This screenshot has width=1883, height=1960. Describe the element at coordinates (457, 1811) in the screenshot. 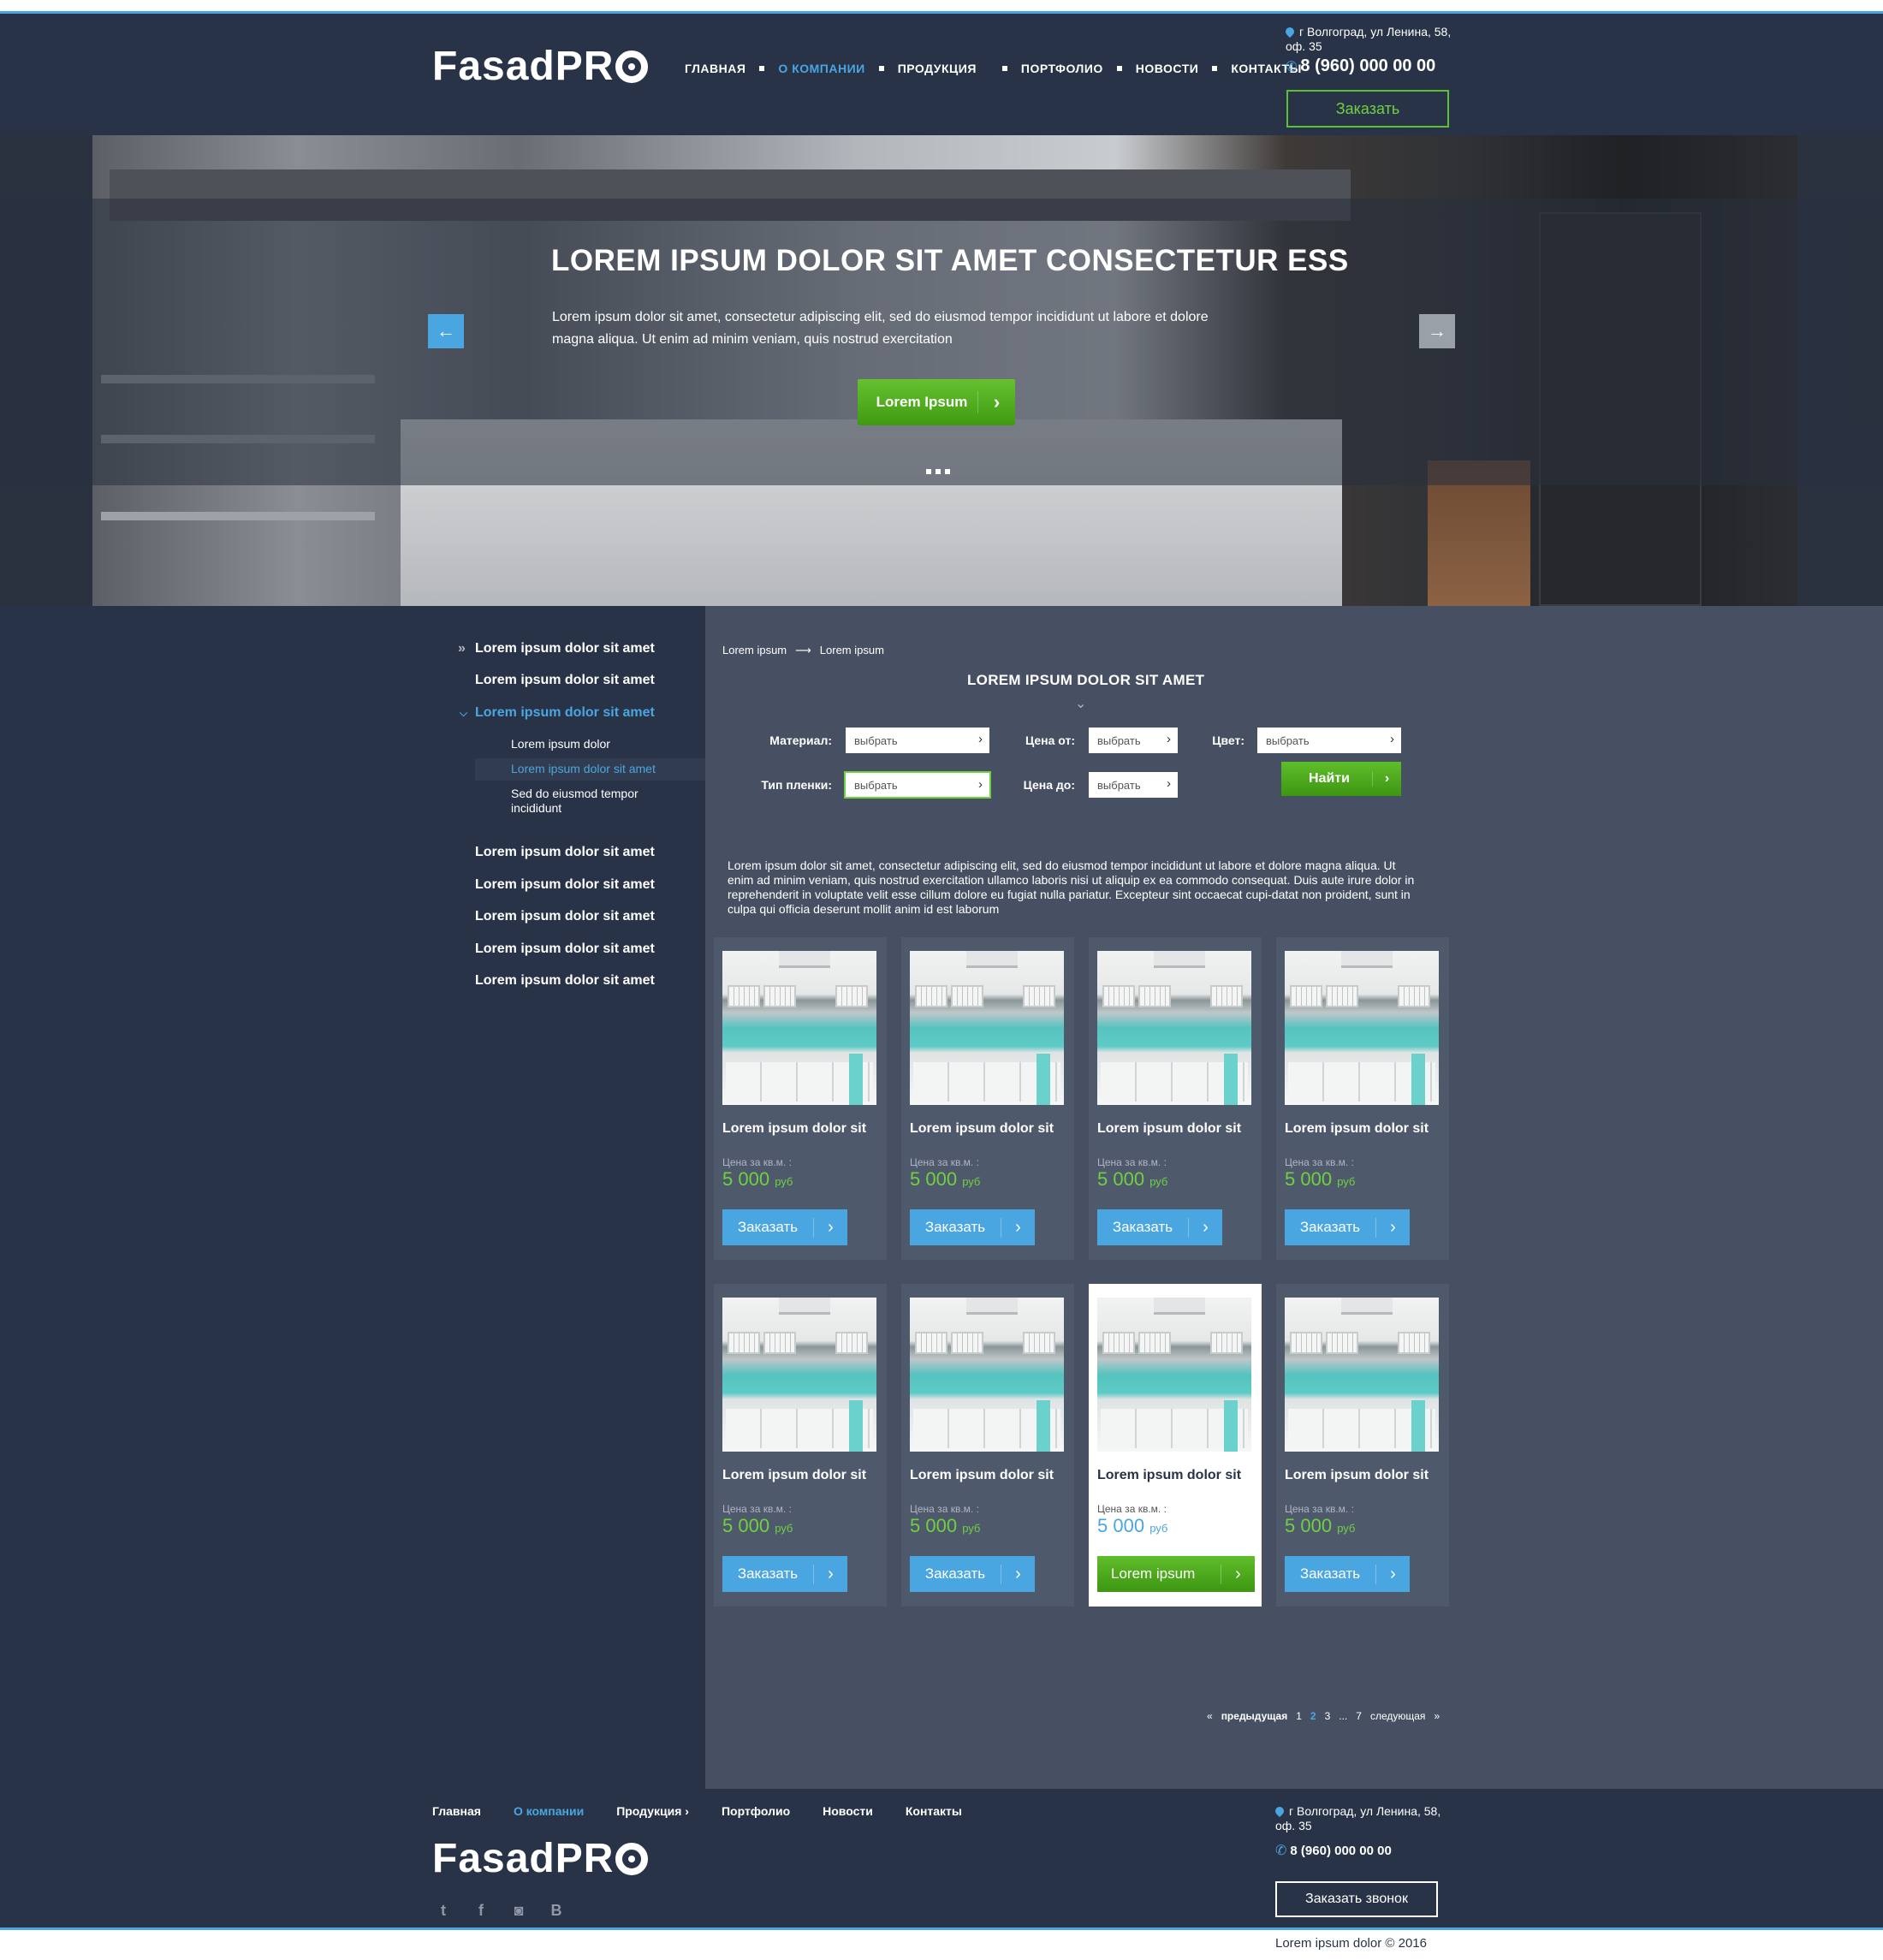

I see `footer-nav-home: Главная` at that location.